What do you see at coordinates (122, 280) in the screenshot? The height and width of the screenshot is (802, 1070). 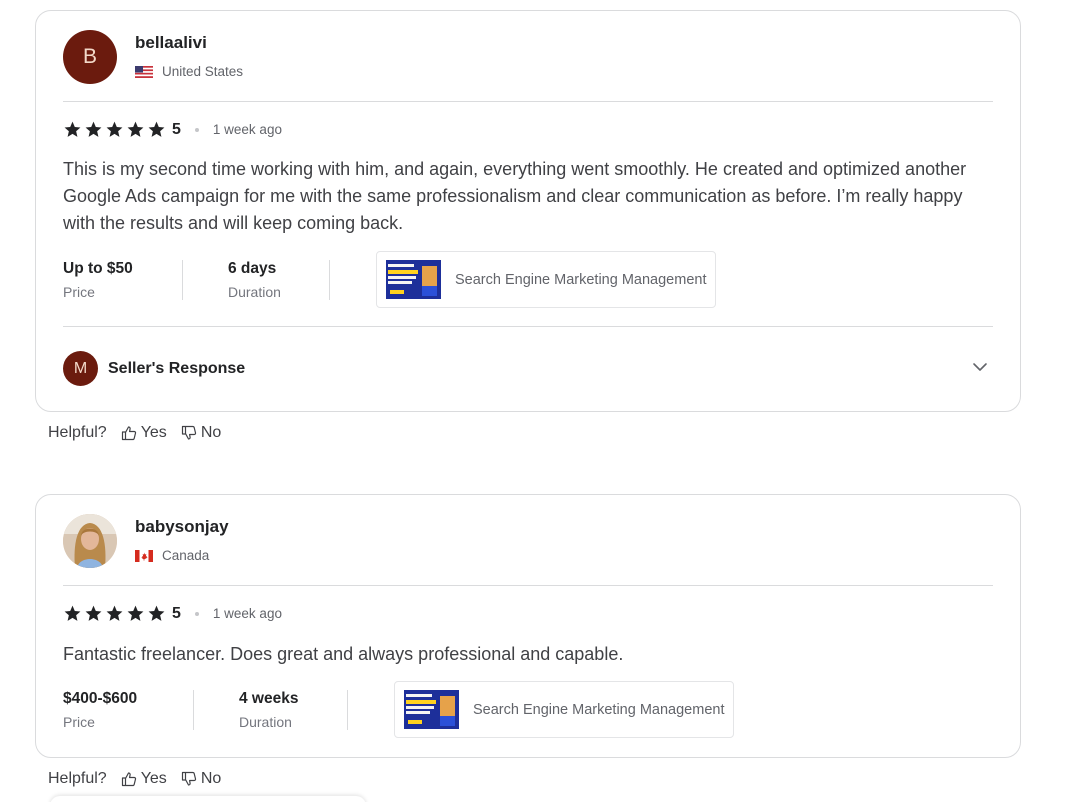 I see `price-info: Up to $50 Price` at bounding box center [122, 280].